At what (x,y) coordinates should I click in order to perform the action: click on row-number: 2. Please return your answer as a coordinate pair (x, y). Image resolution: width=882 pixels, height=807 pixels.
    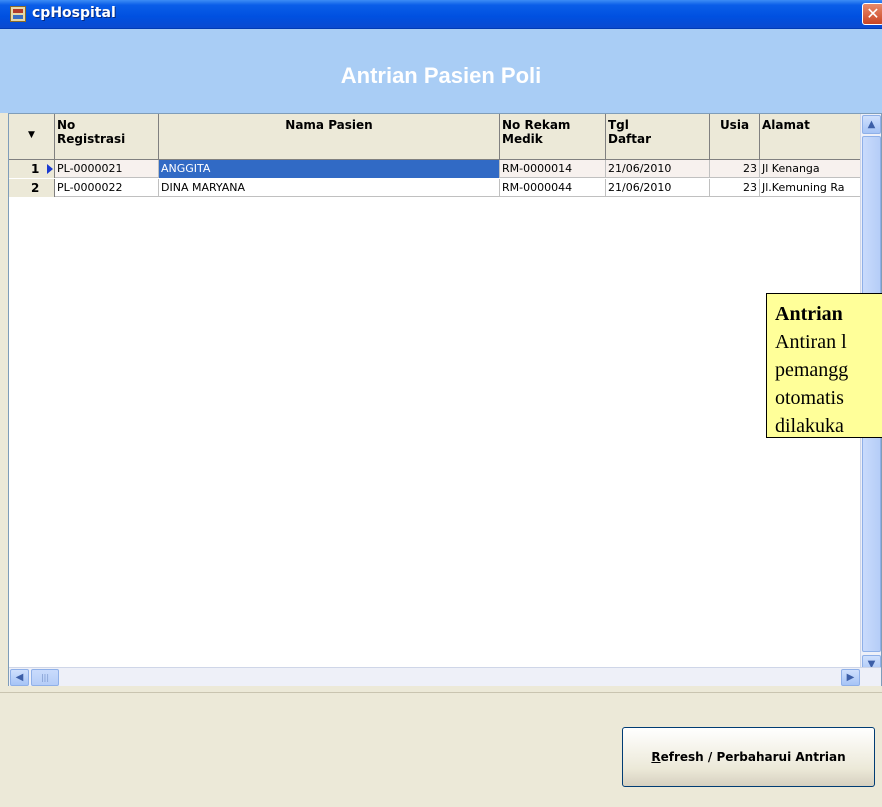
    Looking at the image, I should click on (32, 188).